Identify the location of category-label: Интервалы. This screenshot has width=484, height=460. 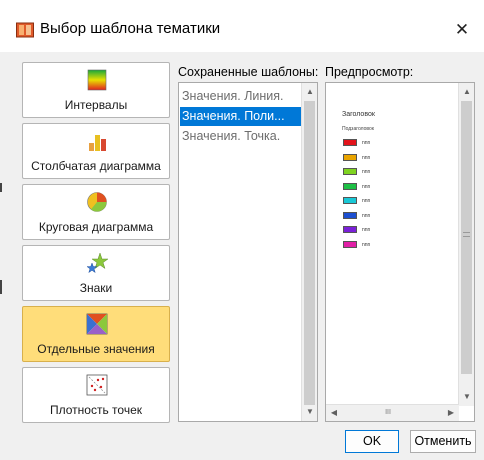
(96, 105).